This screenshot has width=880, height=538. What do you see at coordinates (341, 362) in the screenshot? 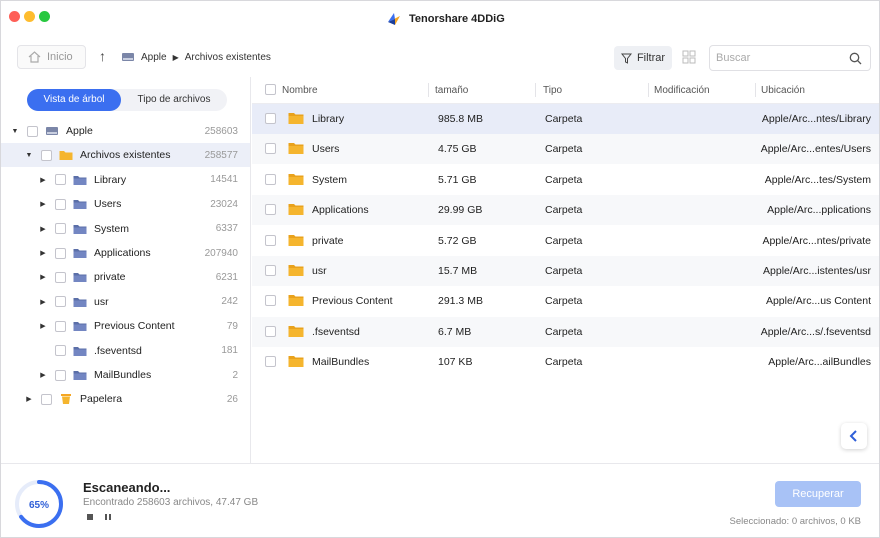
I see `cell-name: MailBundles` at bounding box center [341, 362].